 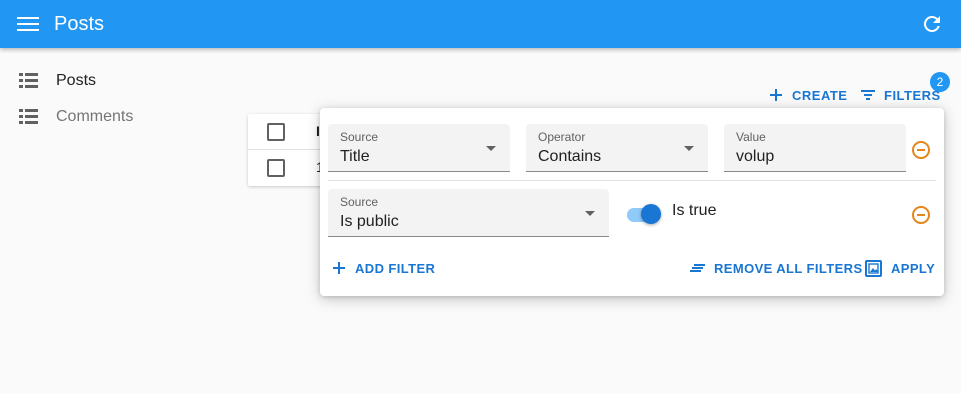 I want to click on posts-table: I 1, so click(x=288, y=150).